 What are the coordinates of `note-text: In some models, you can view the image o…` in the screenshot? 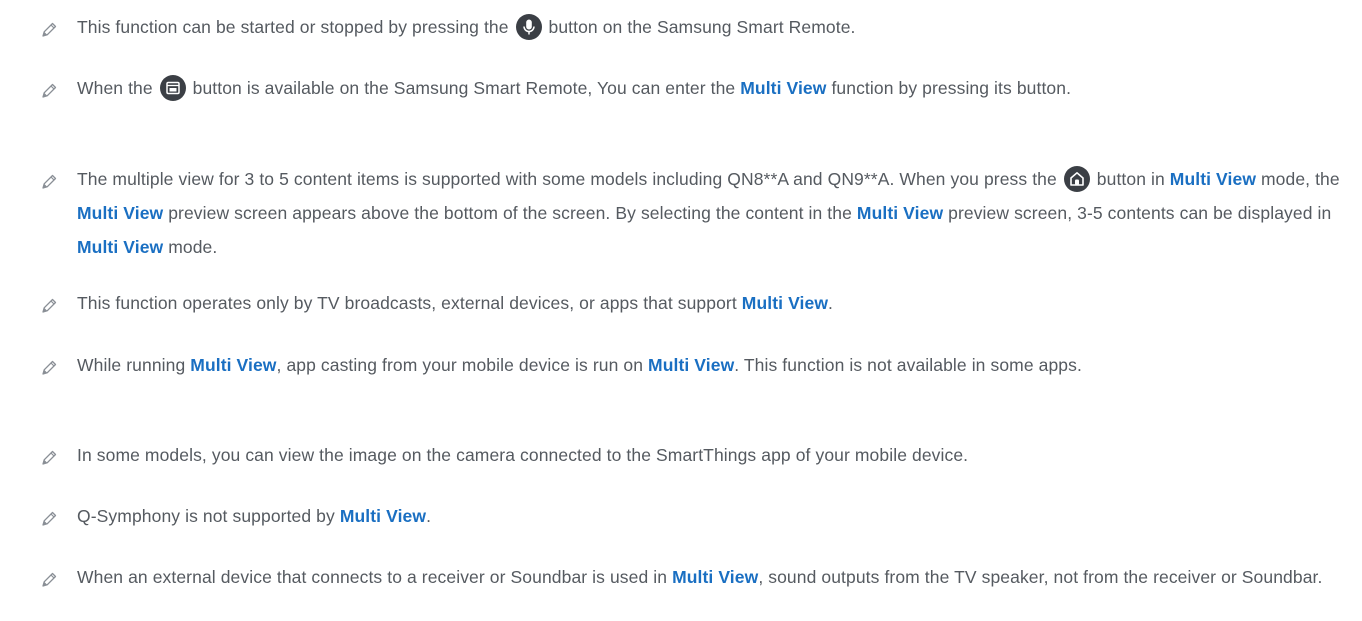 It's located at (709, 455).